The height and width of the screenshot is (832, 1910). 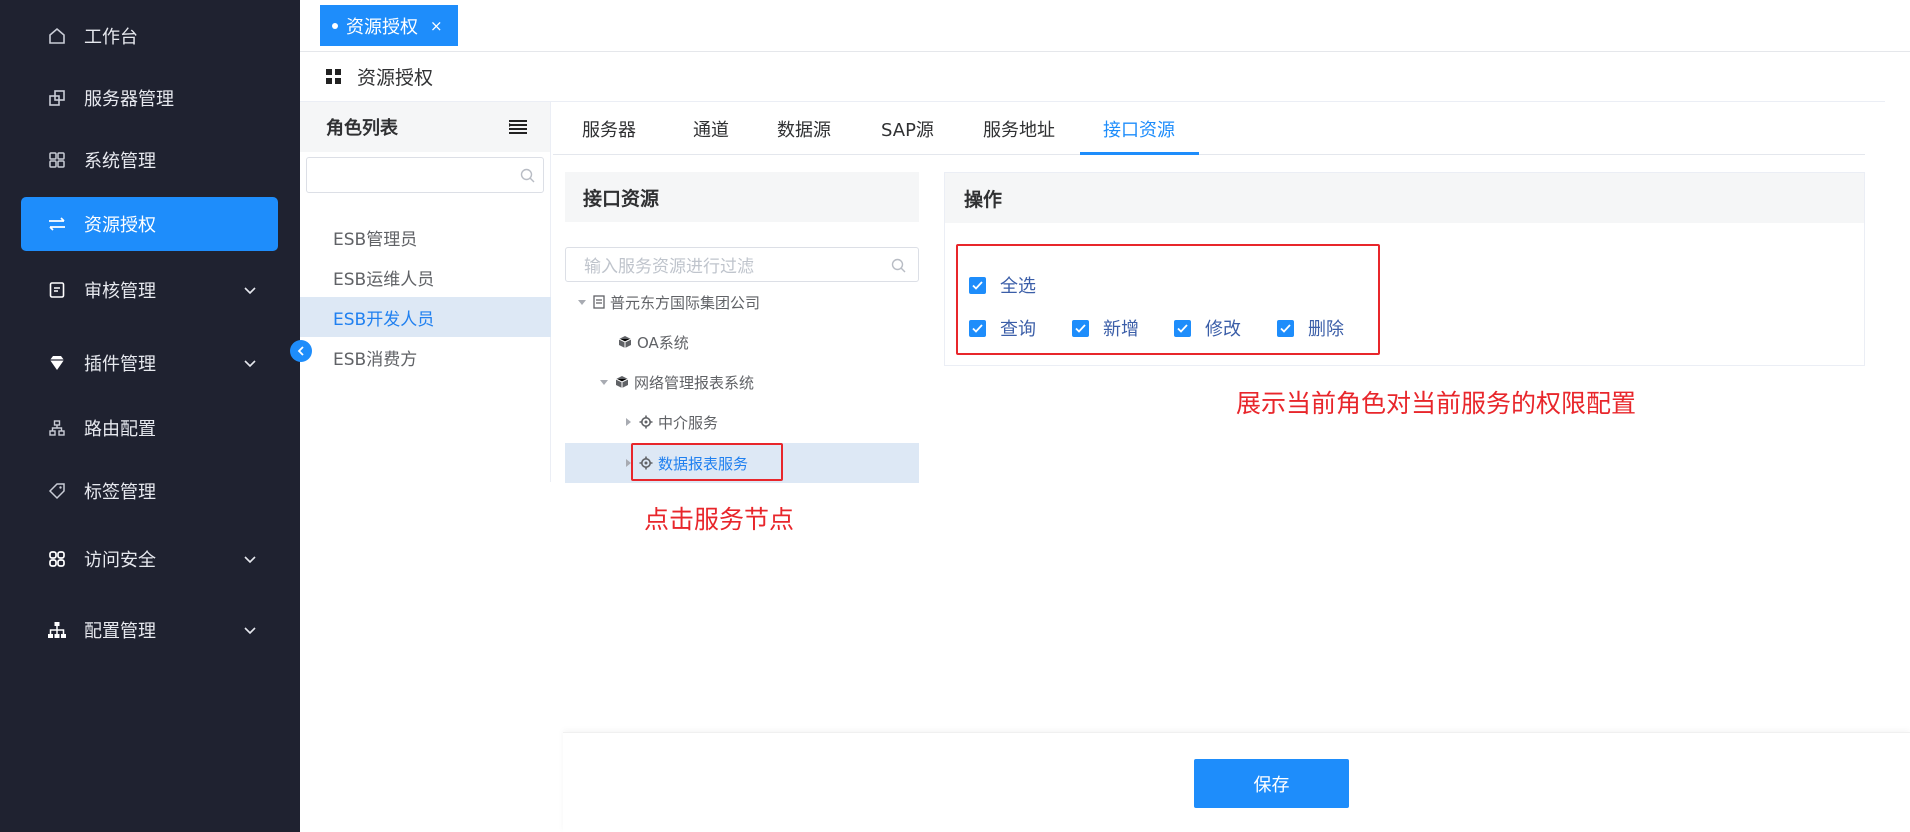 I want to click on audit-icon, so click(x=57, y=290).